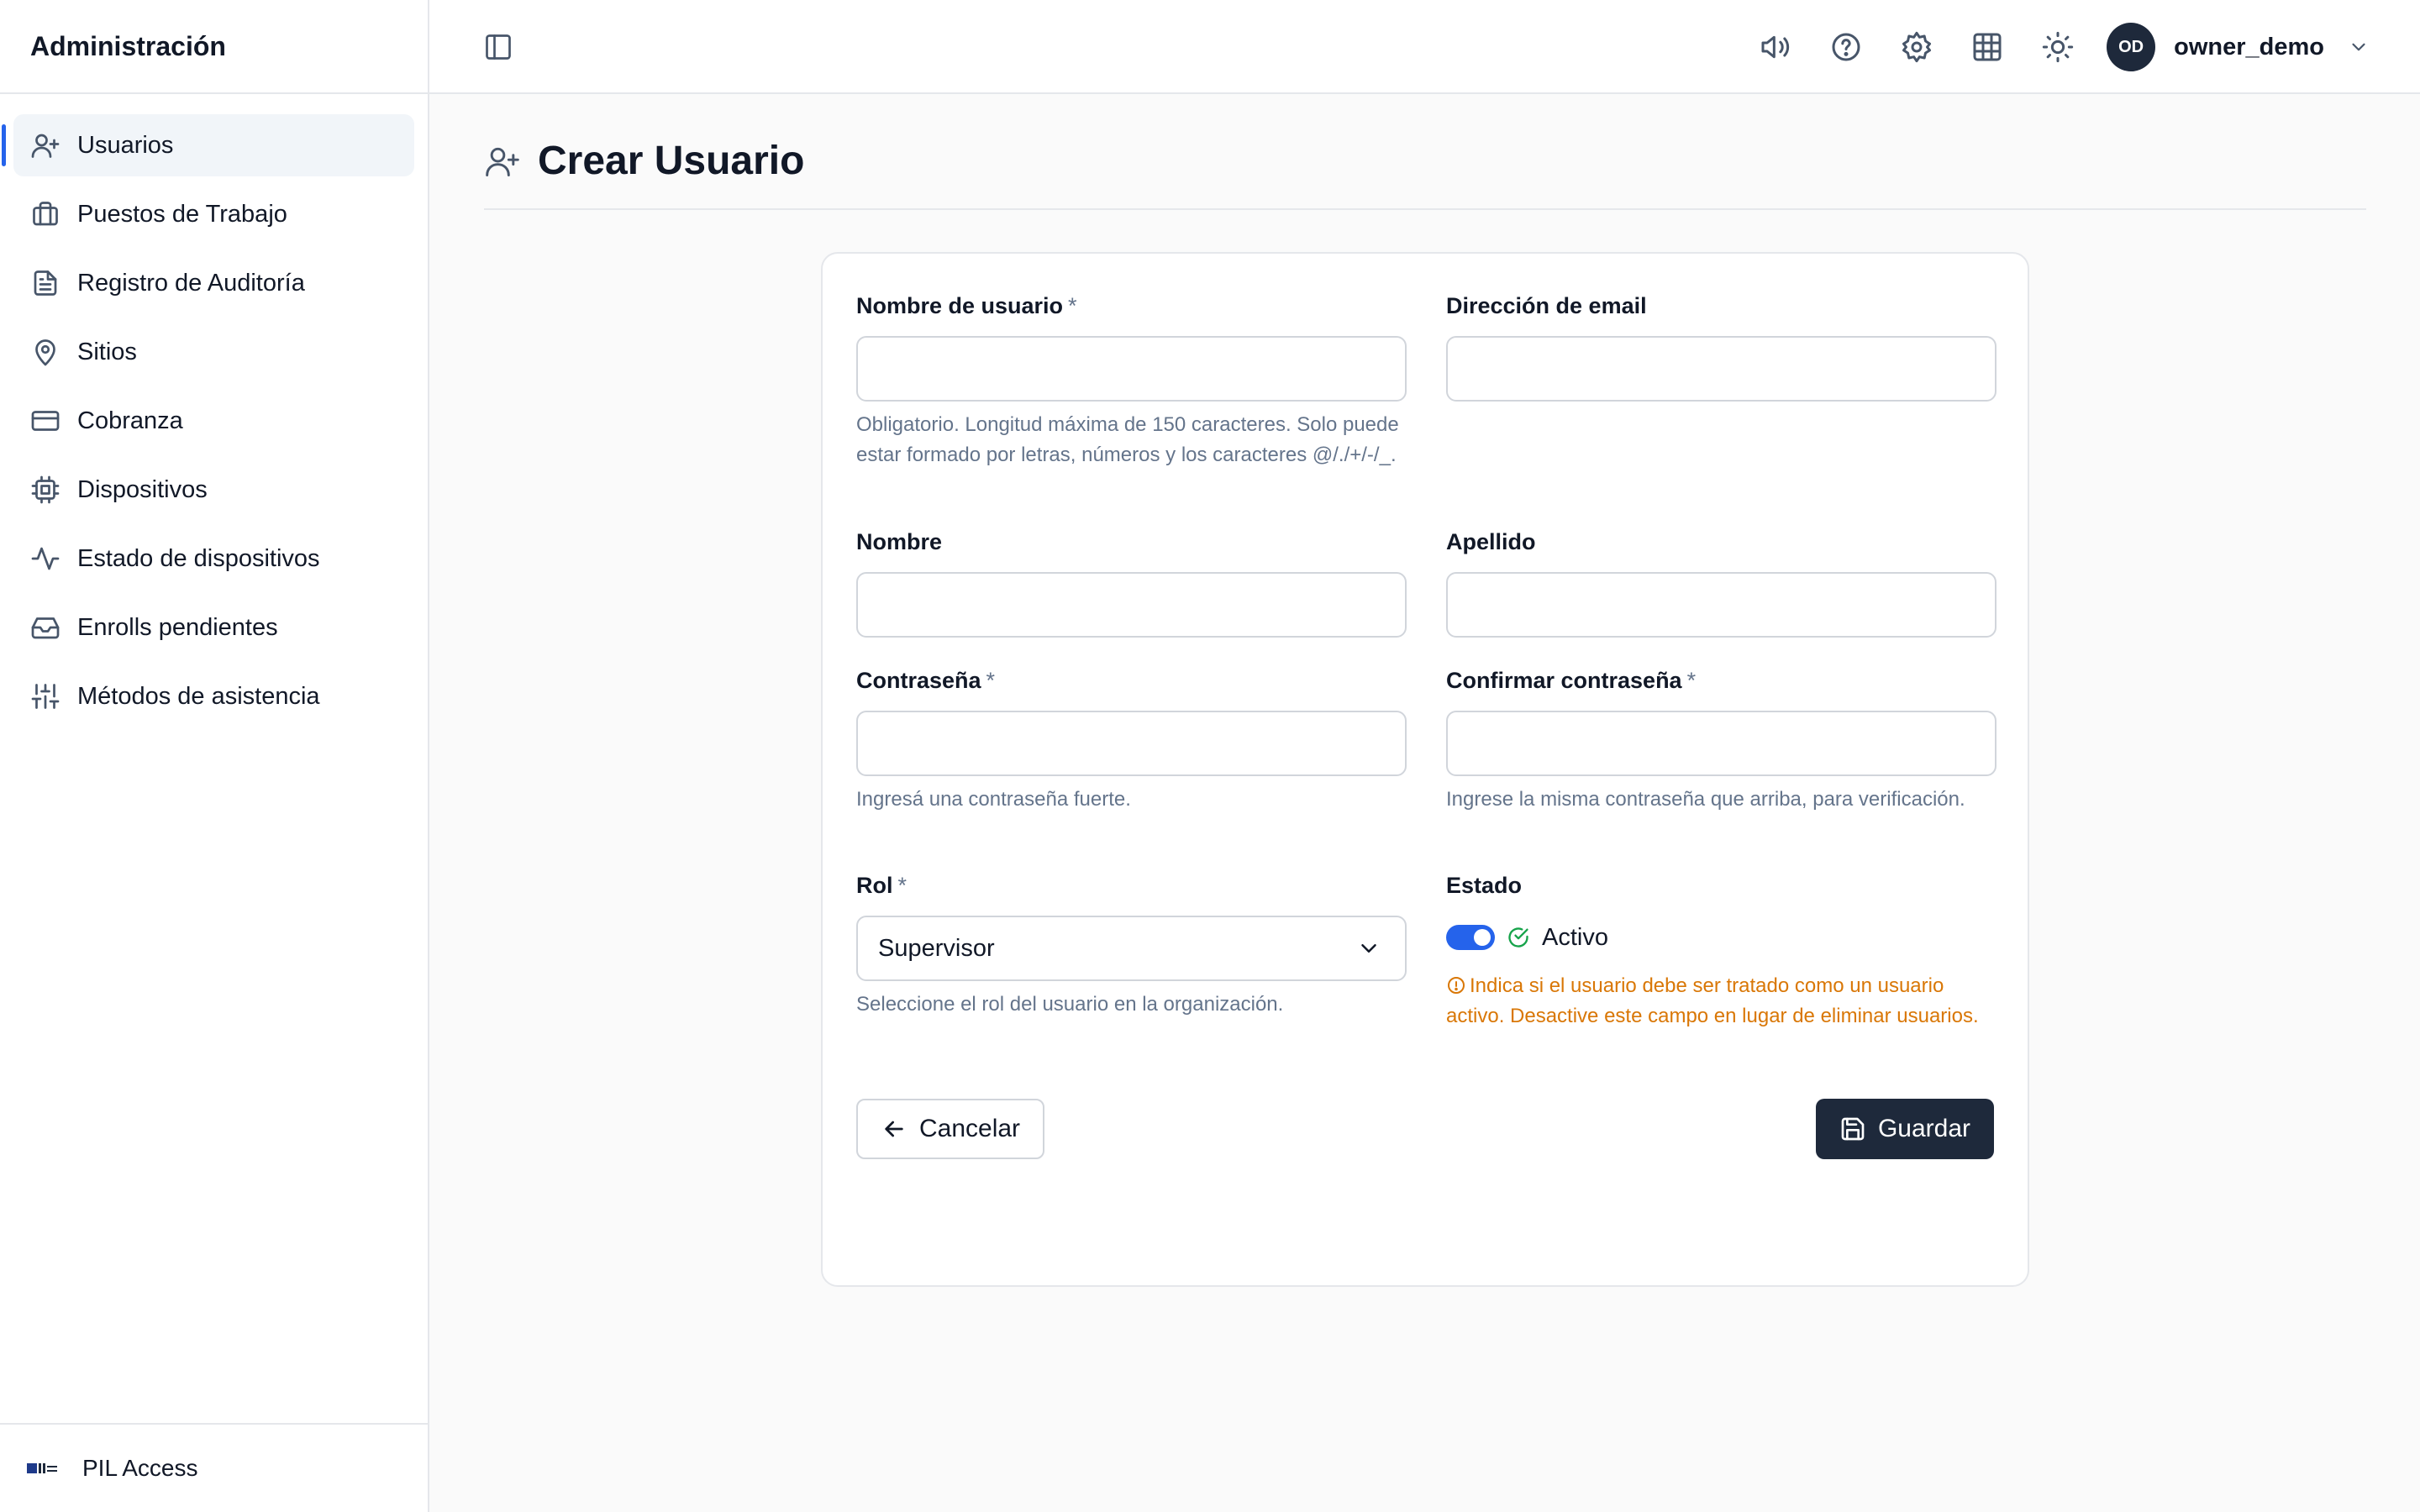 This screenshot has height=1512, width=2420. What do you see at coordinates (993, 799) in the screenshot?
I see `password-help: Ingresá una contraseña fuerte.` at bounding box center [993, 799].